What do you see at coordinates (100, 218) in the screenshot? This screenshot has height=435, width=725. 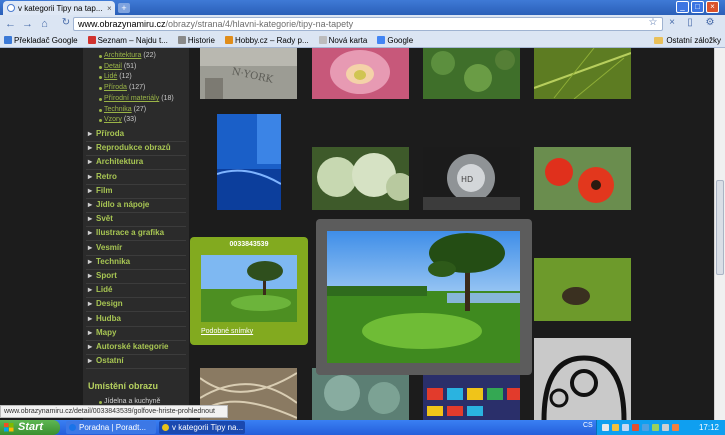 I see `category-link: Svět` at bounding box center [100, 218].